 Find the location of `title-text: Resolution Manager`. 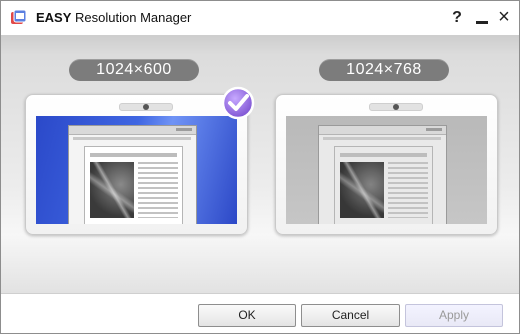

title-text: Resolution Manager is located at coordinates (133, 17).